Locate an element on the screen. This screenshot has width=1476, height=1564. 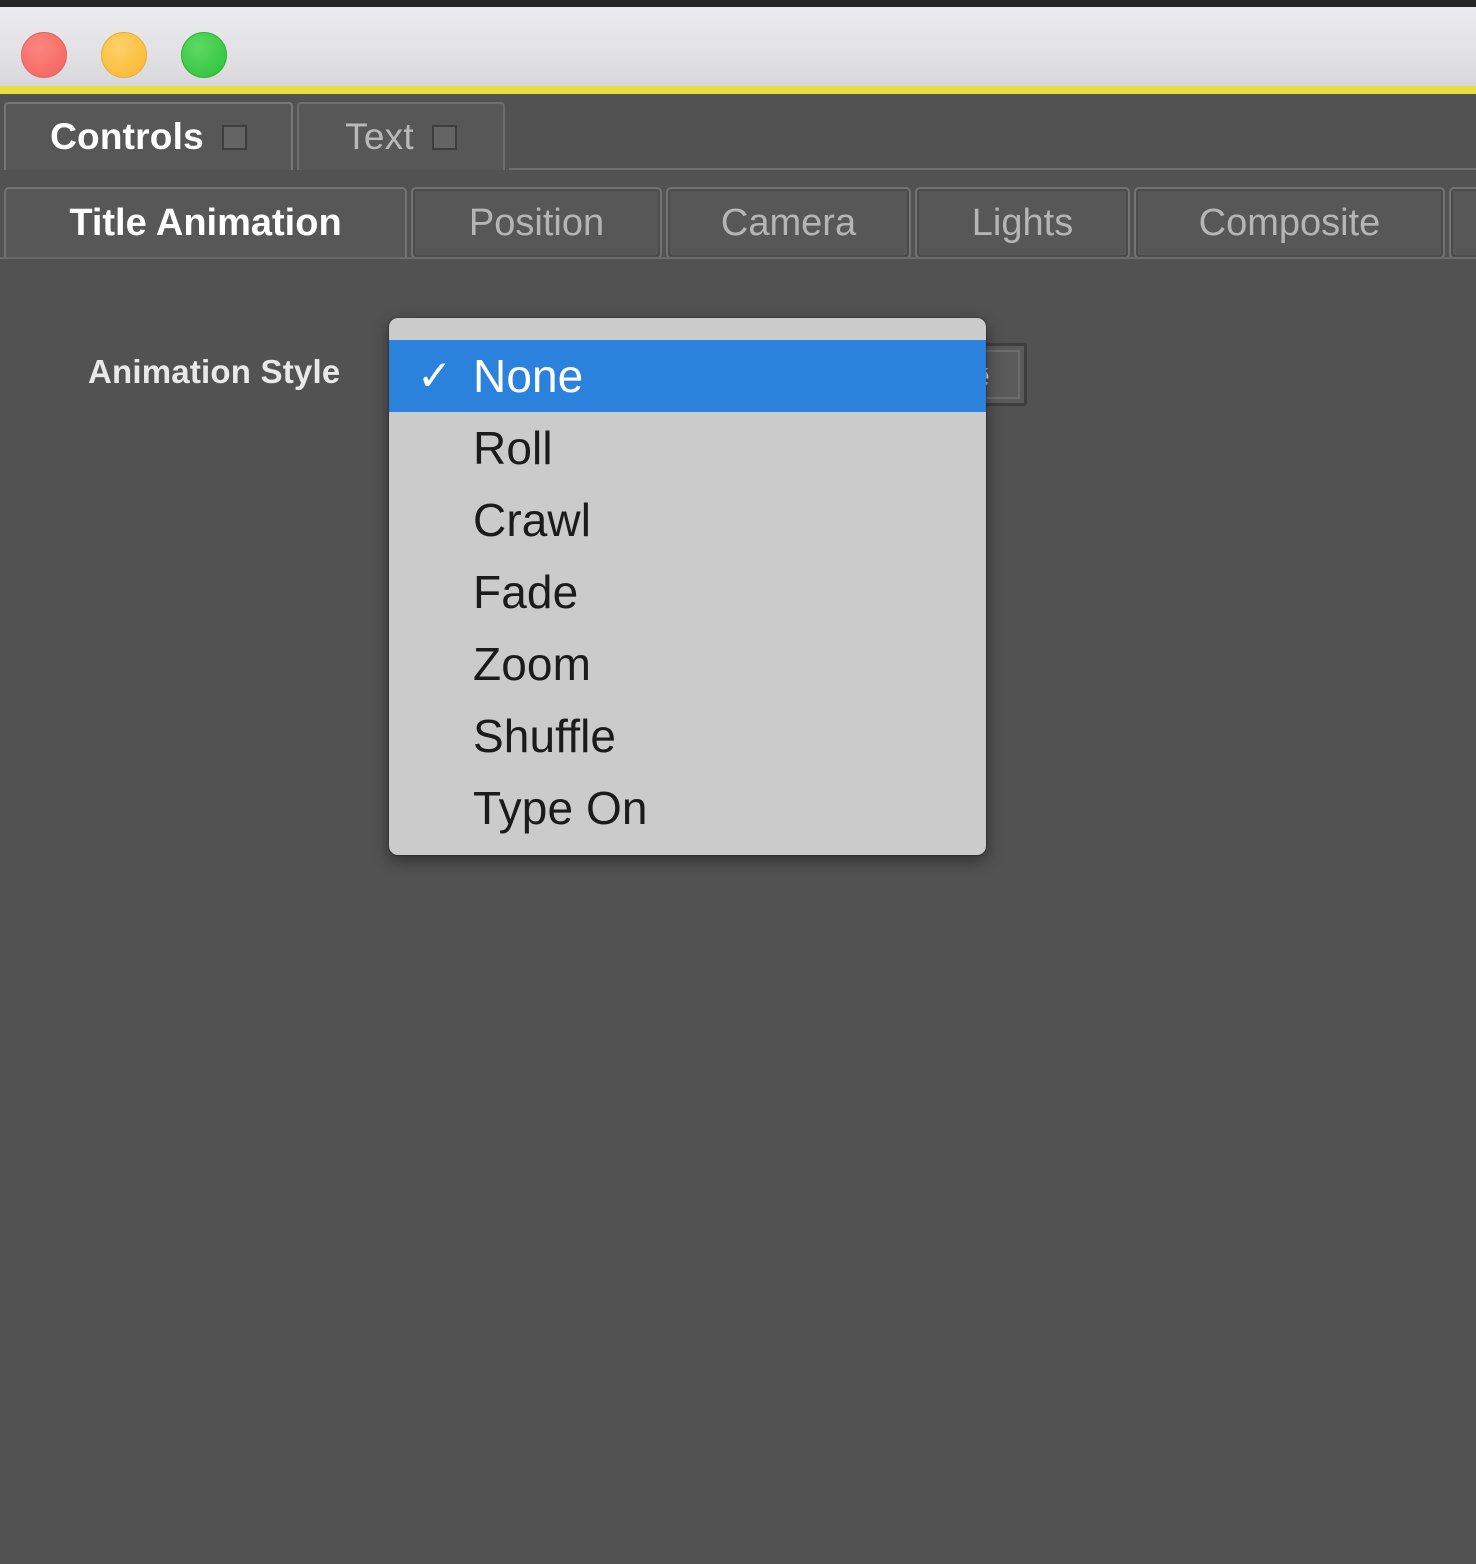
tab-title-animation: Title Animation is located at coordinates (205, 223).